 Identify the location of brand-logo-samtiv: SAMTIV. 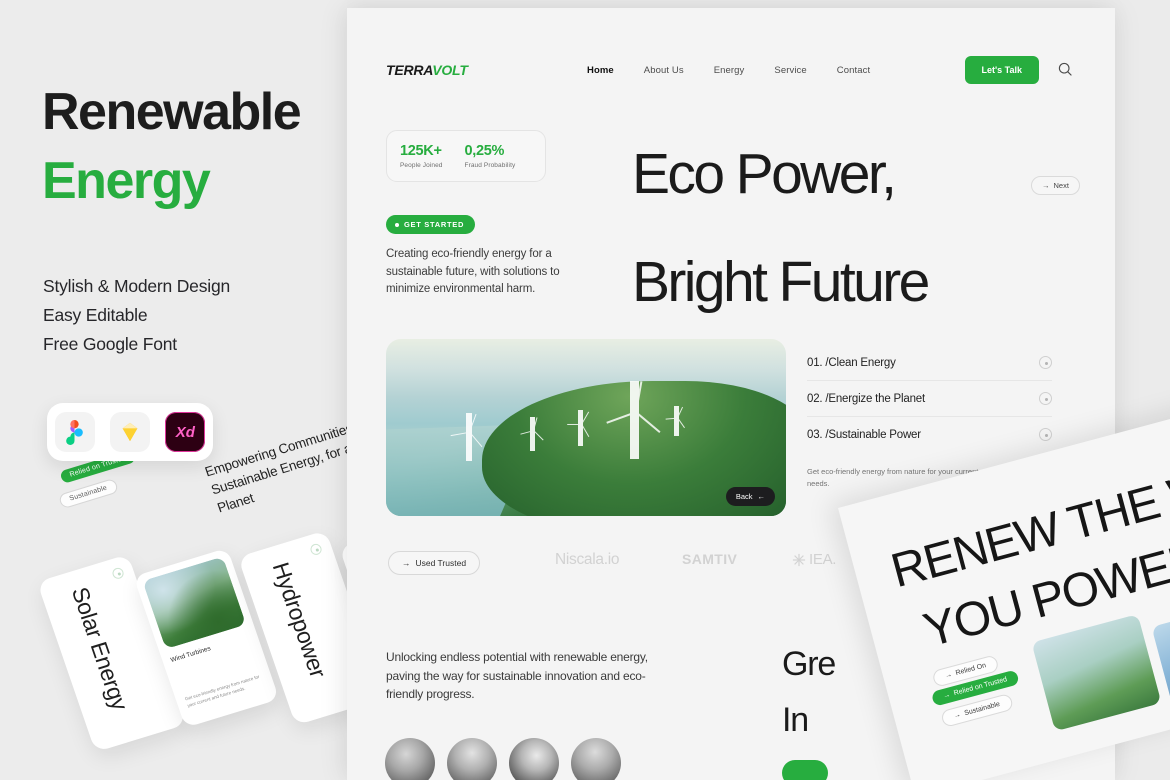
(710, 559).